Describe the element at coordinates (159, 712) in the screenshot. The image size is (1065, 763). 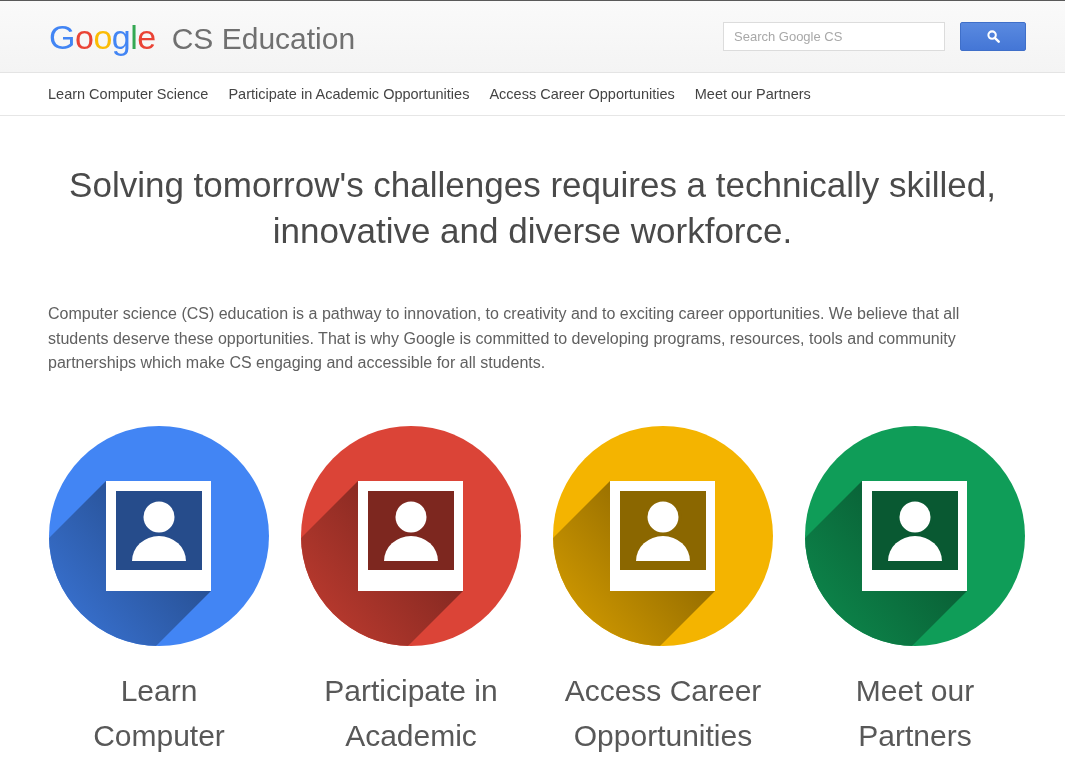
I see `card-title-link: Learn Computer` at that location.